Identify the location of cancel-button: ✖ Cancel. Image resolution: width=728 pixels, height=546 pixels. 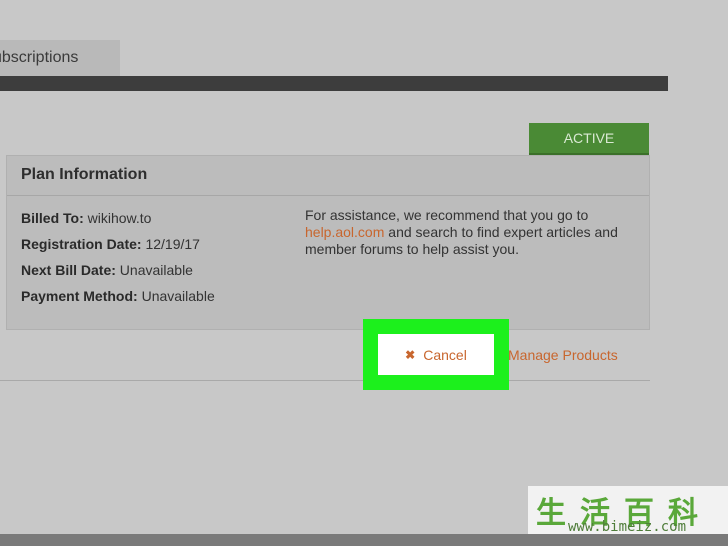
(436, 354).